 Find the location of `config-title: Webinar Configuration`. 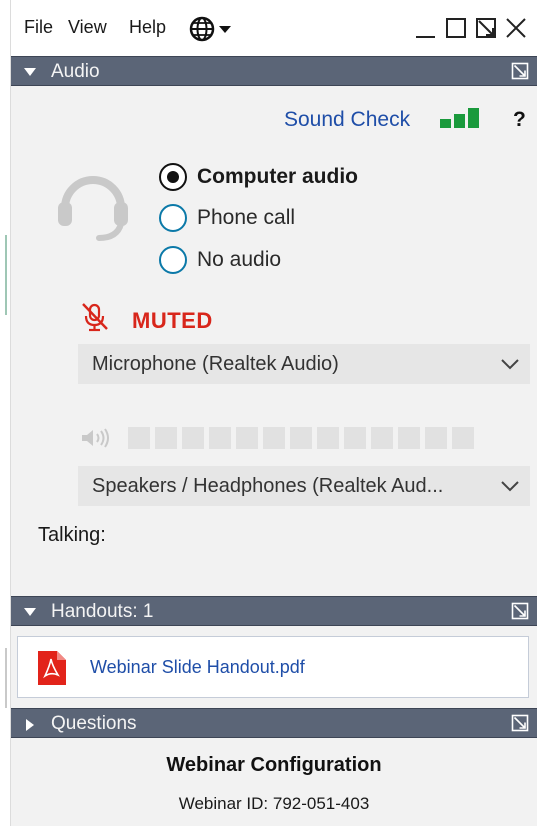

config-title: Webinar Configuration is located at coordinates (274, 765).